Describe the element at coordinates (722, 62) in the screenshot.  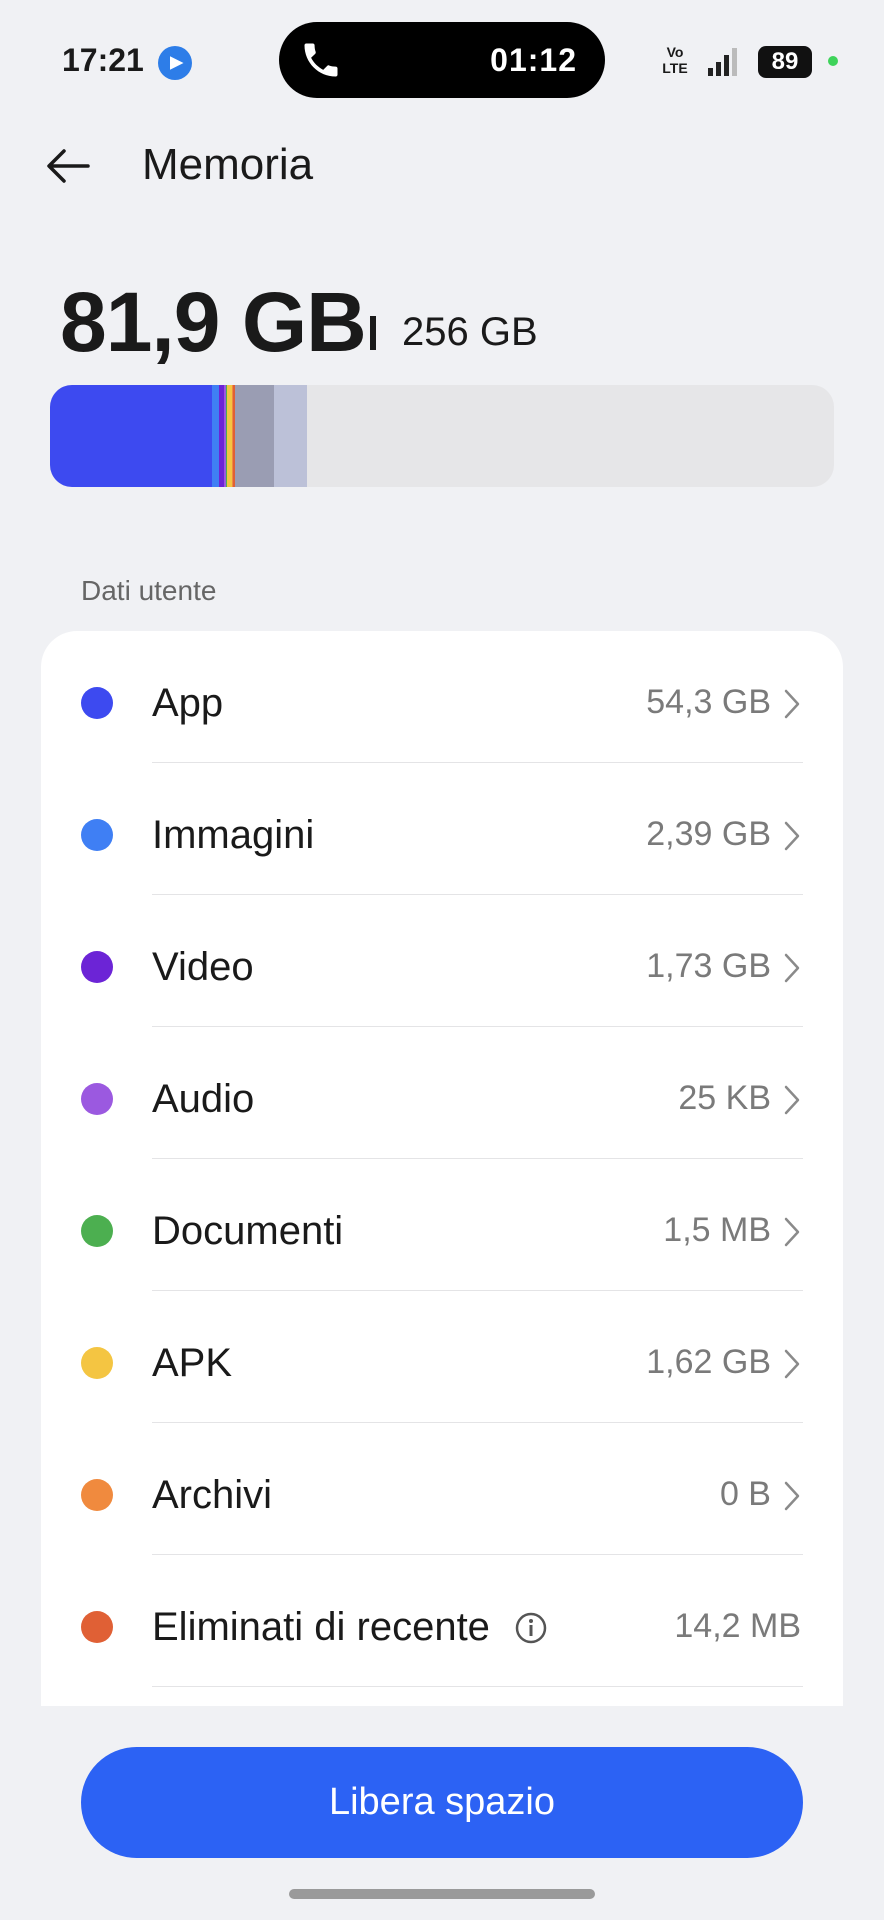
I see `signal-icon` at that location.